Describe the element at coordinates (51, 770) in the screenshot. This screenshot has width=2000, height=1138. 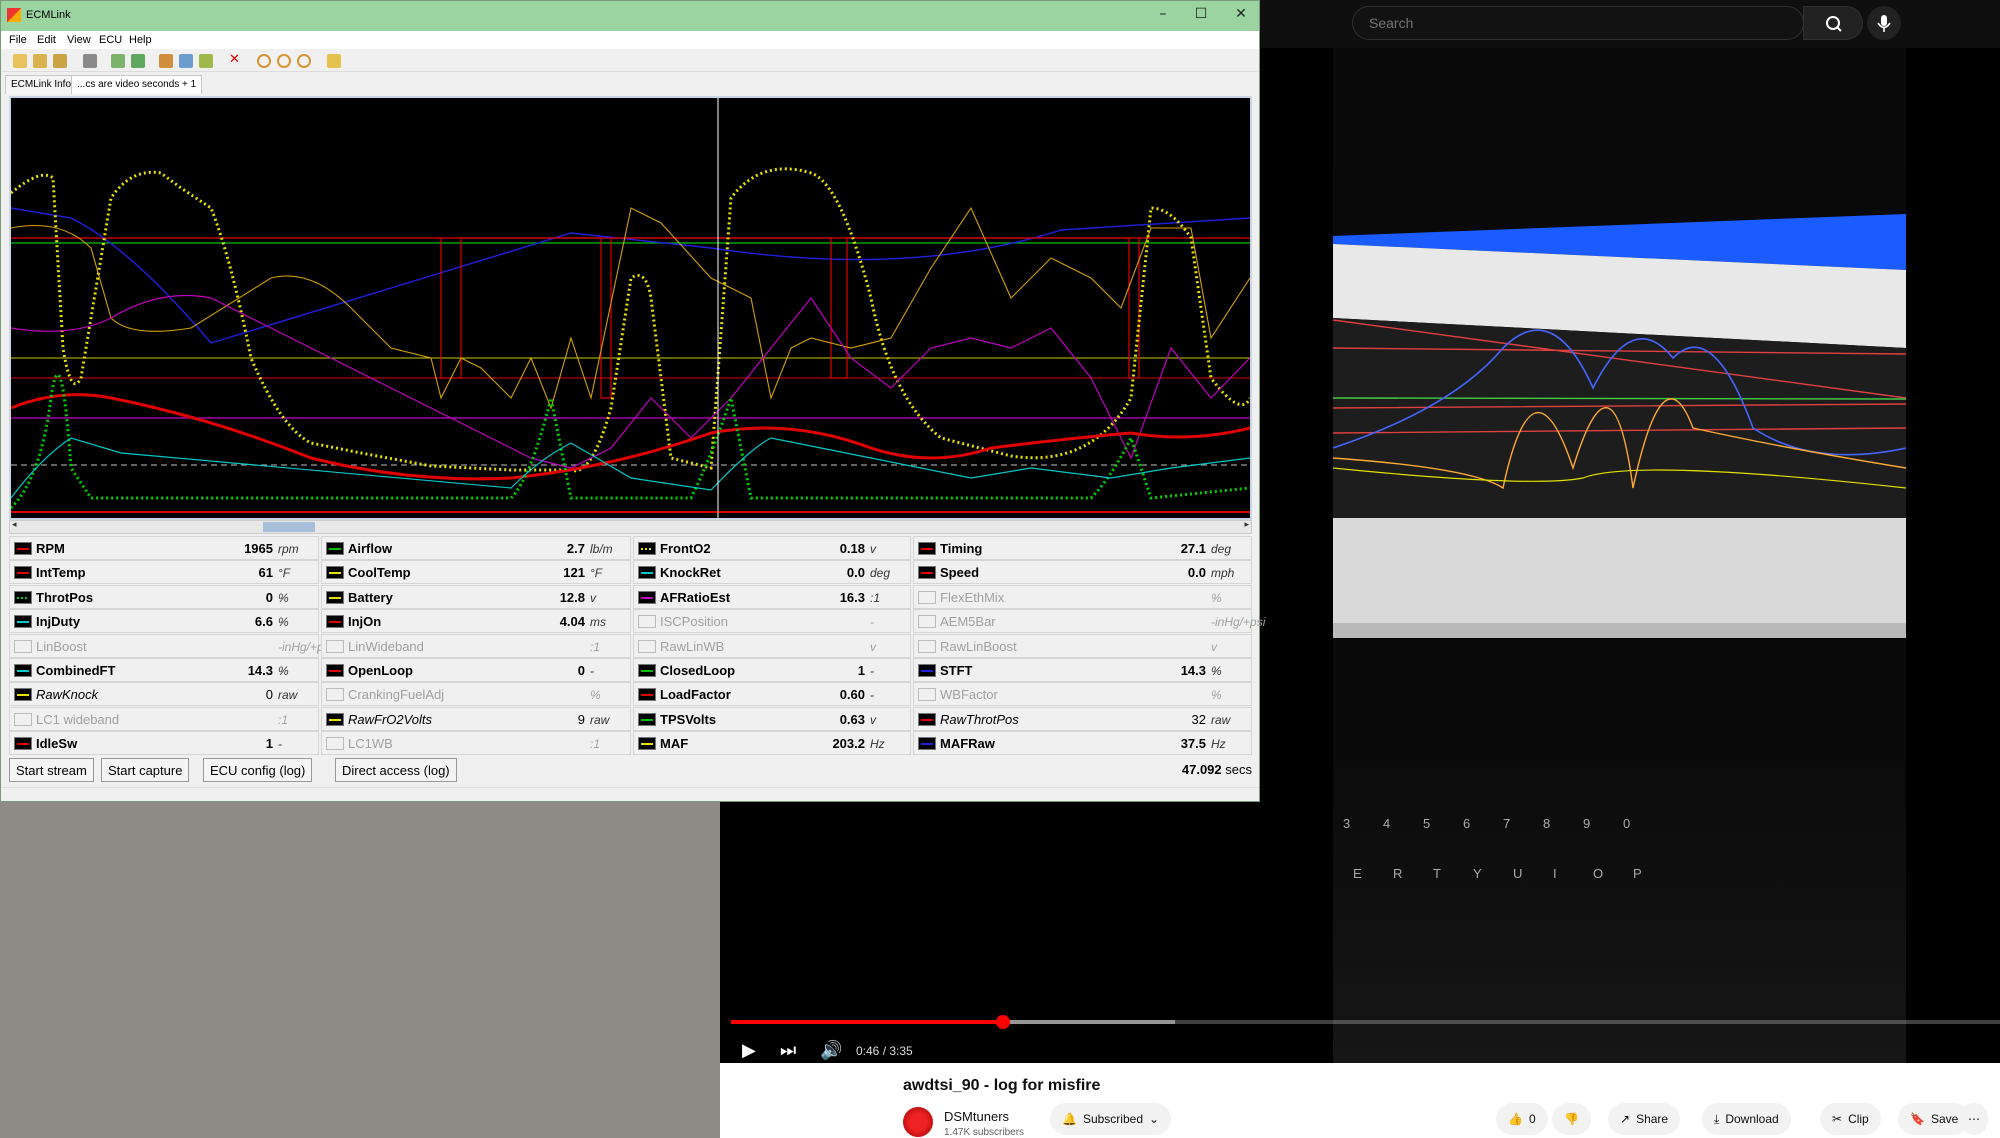
I see `start-stream-button: Start stream` at that location.